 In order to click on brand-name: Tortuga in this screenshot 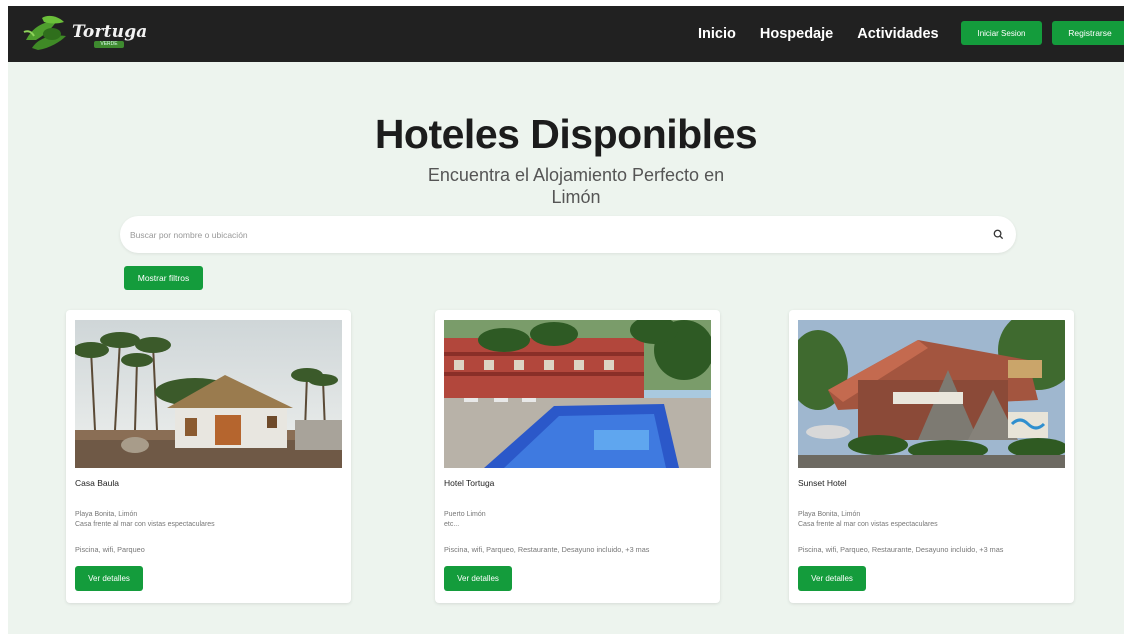, I will do `click(110, 32)`.